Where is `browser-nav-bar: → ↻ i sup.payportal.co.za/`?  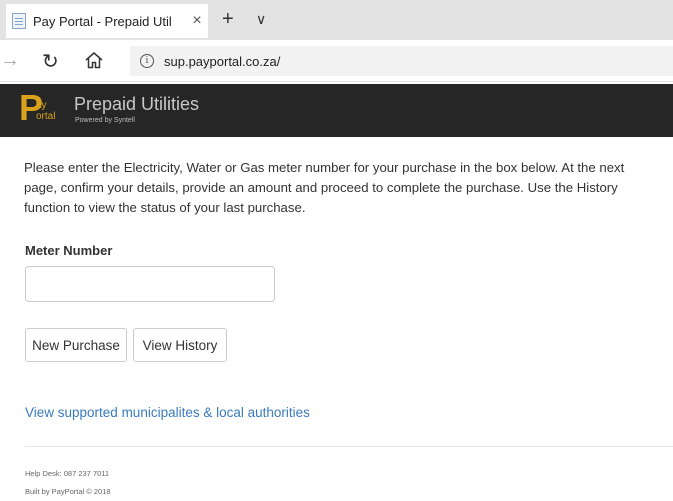 browser-nav-bar: → ↻ i sup.payportal.co.za/ is located at coordinates (336, 61).